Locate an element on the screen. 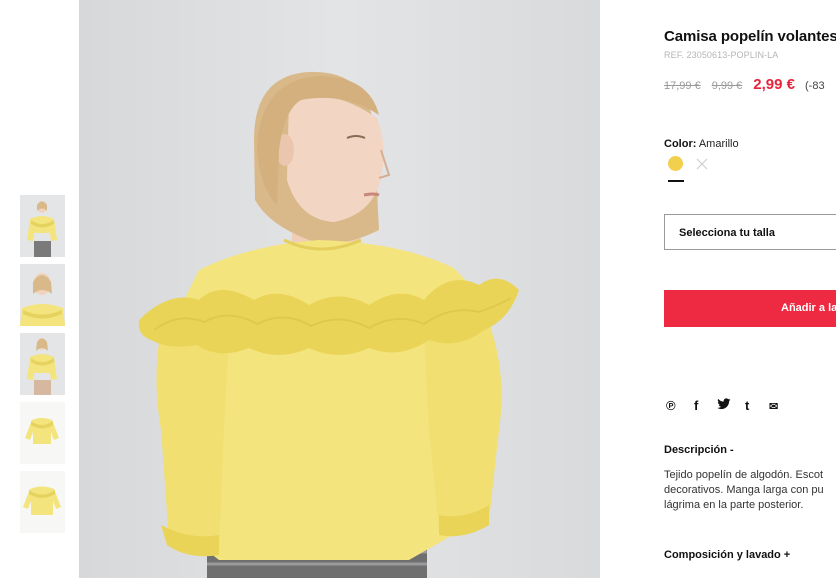 This screenshot has height=578, width=836. selected-swatch-indicator is located at coordinates (676, 181).